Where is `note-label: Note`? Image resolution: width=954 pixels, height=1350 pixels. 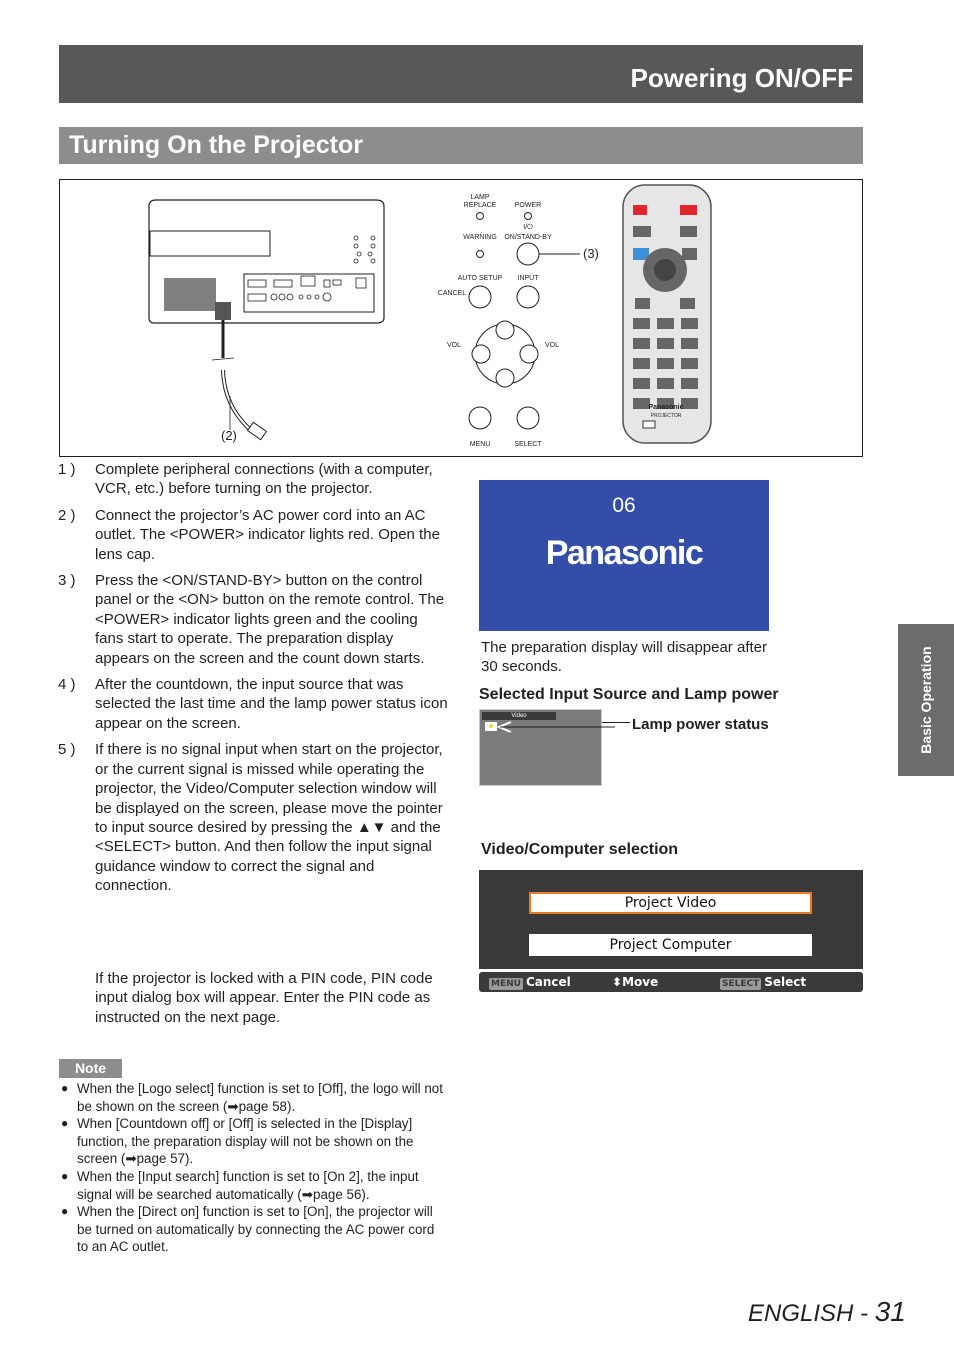
note-label: Note is located at coordinates (90, 1068).